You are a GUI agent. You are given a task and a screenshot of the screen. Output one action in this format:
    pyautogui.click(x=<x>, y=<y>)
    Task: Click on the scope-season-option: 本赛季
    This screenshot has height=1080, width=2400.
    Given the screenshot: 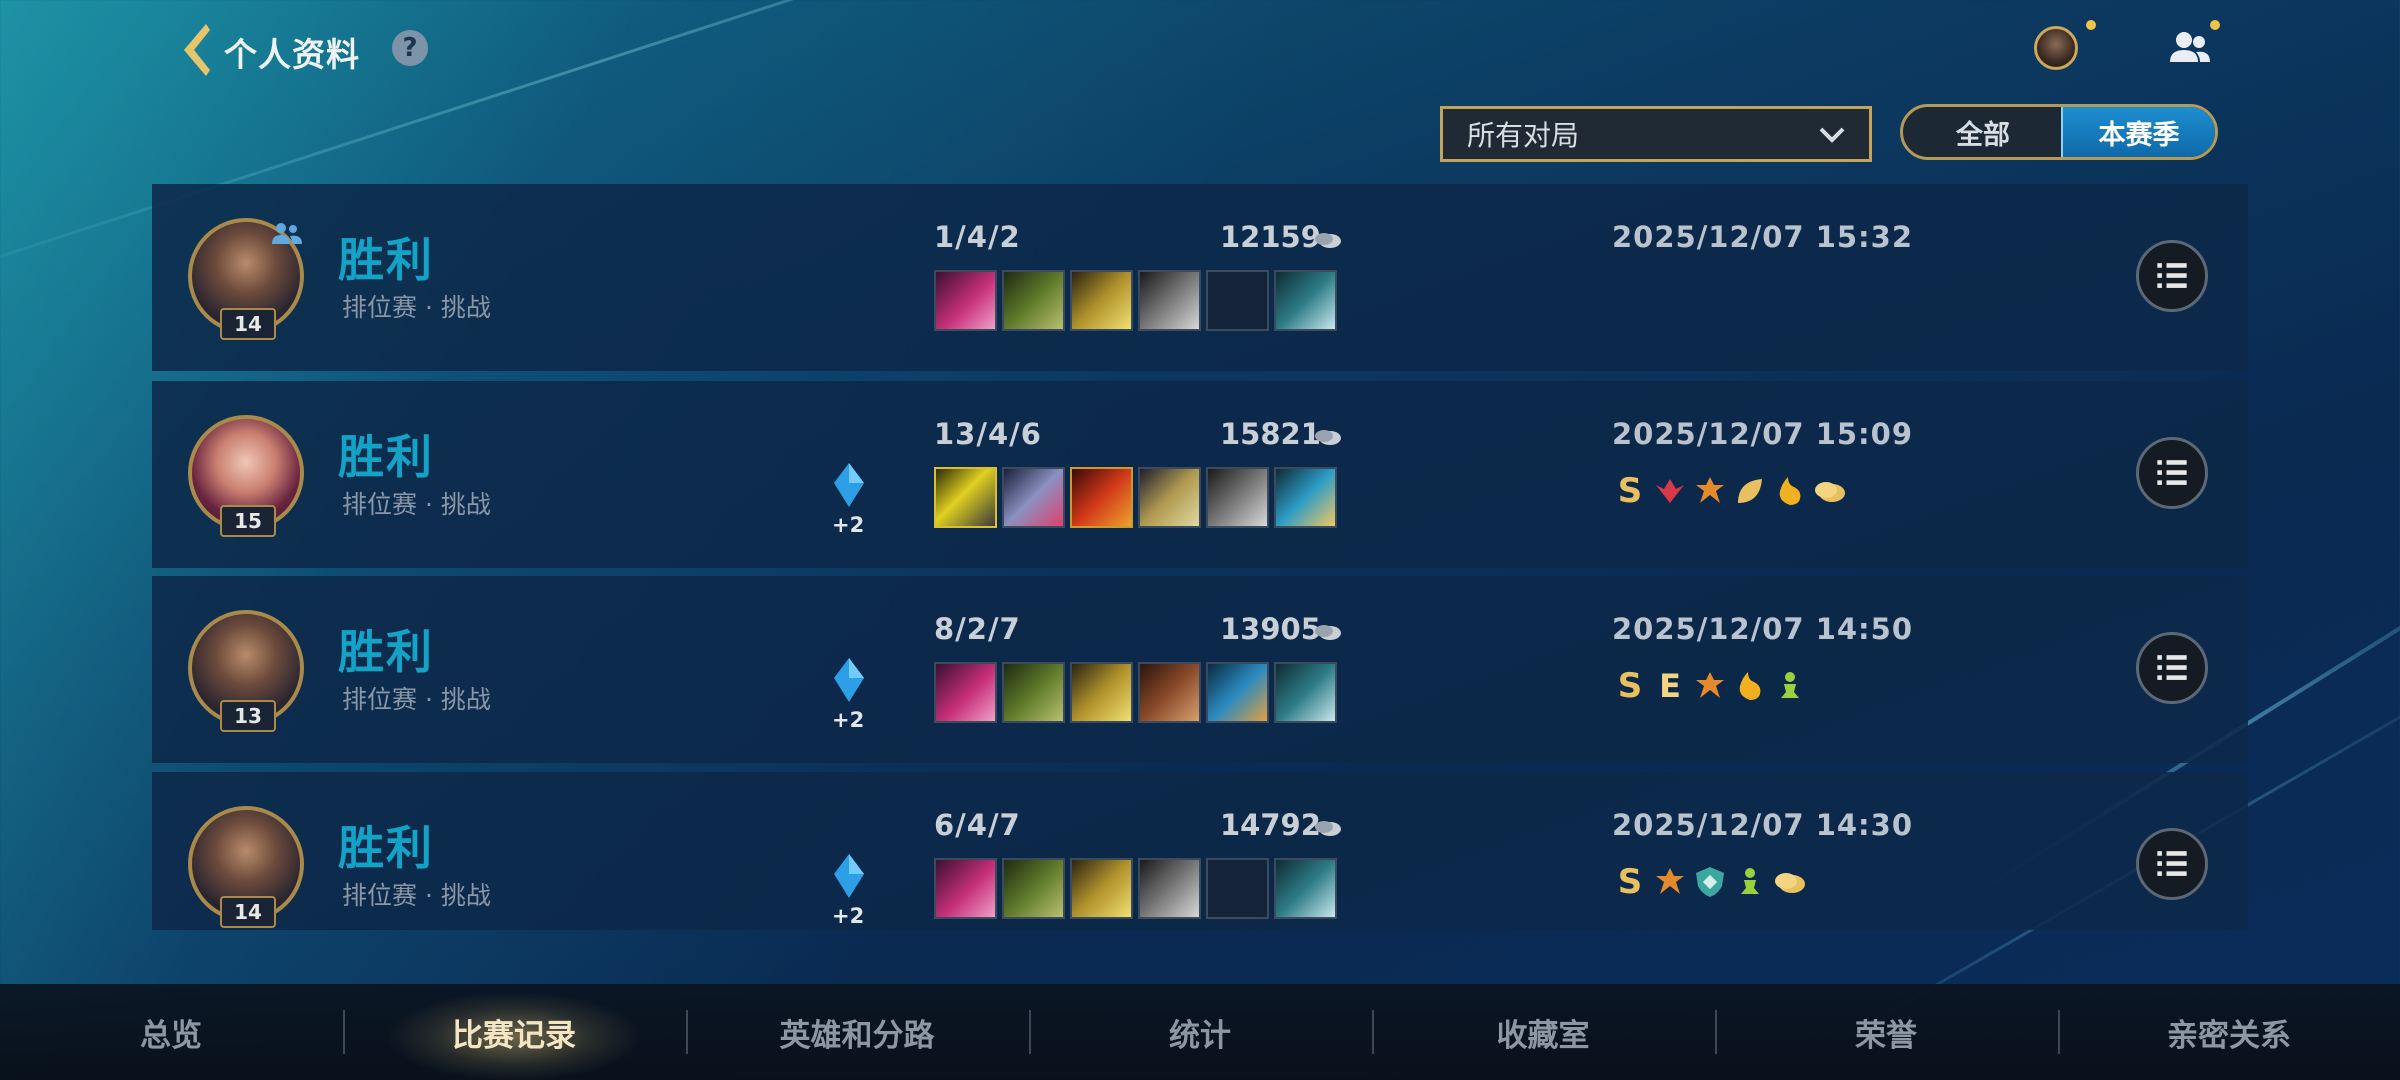 What is the action you would take?
    pyautogui.click(x=2138, y=132)
    